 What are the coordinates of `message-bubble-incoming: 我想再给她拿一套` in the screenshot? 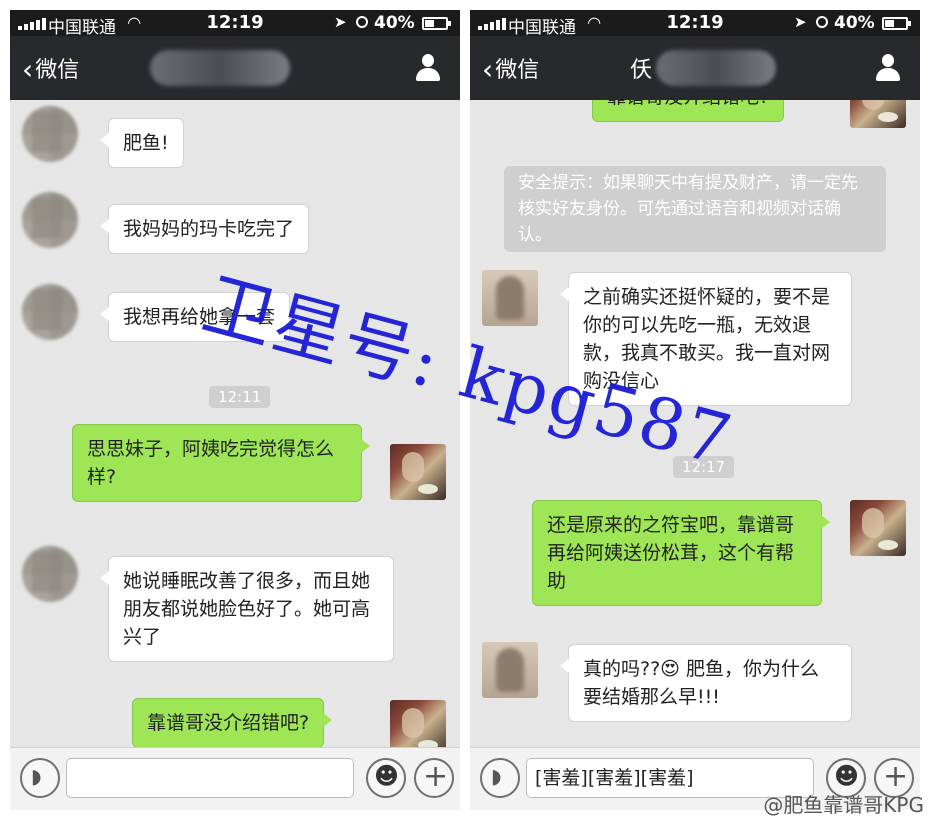 It's located at (195, 317).